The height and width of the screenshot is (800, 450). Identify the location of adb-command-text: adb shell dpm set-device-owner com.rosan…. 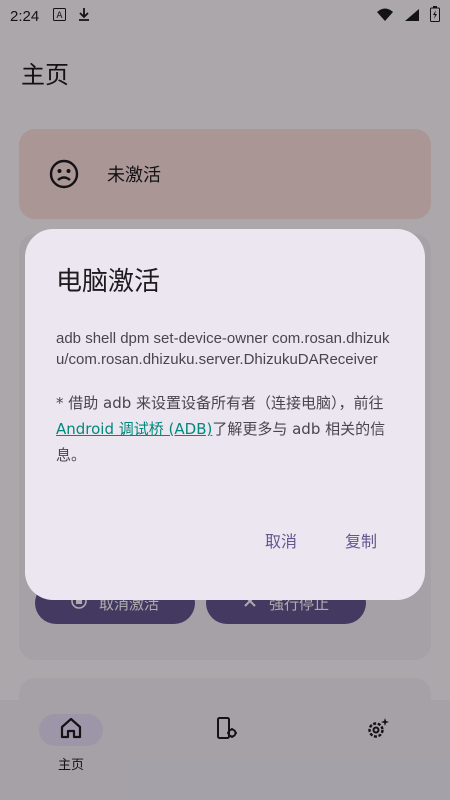
(223, 349).